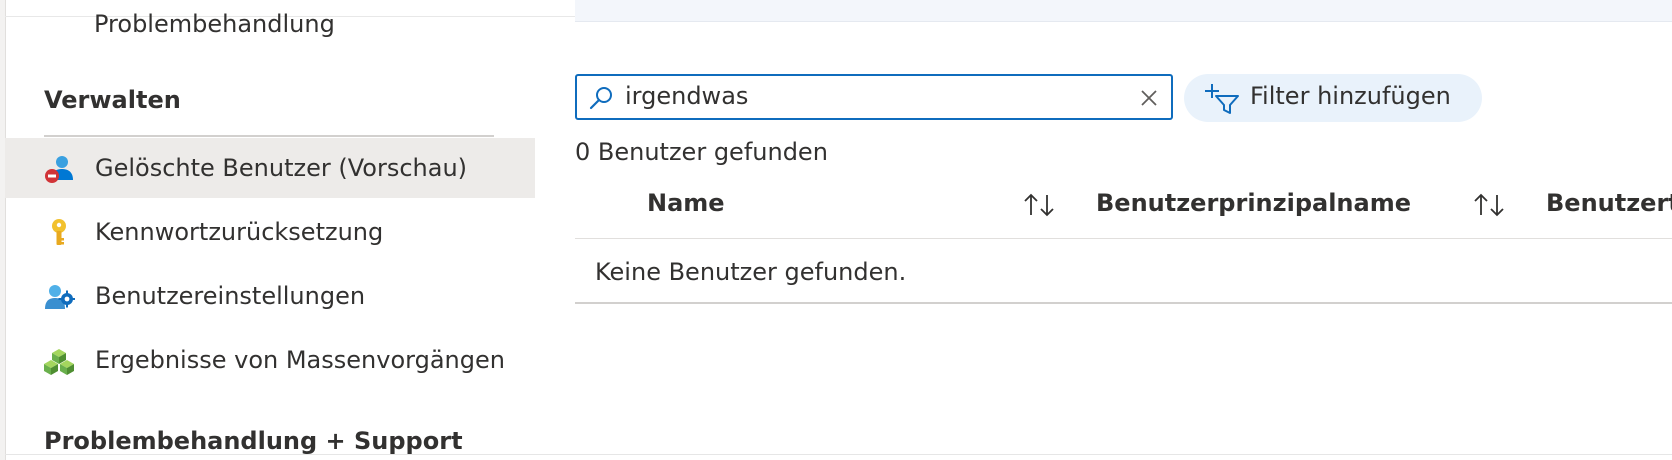 This screenshot has width=1672, height=460. Describe the element at coordinates (600, 98) in the screenshot. I see `search-icon` at that location.